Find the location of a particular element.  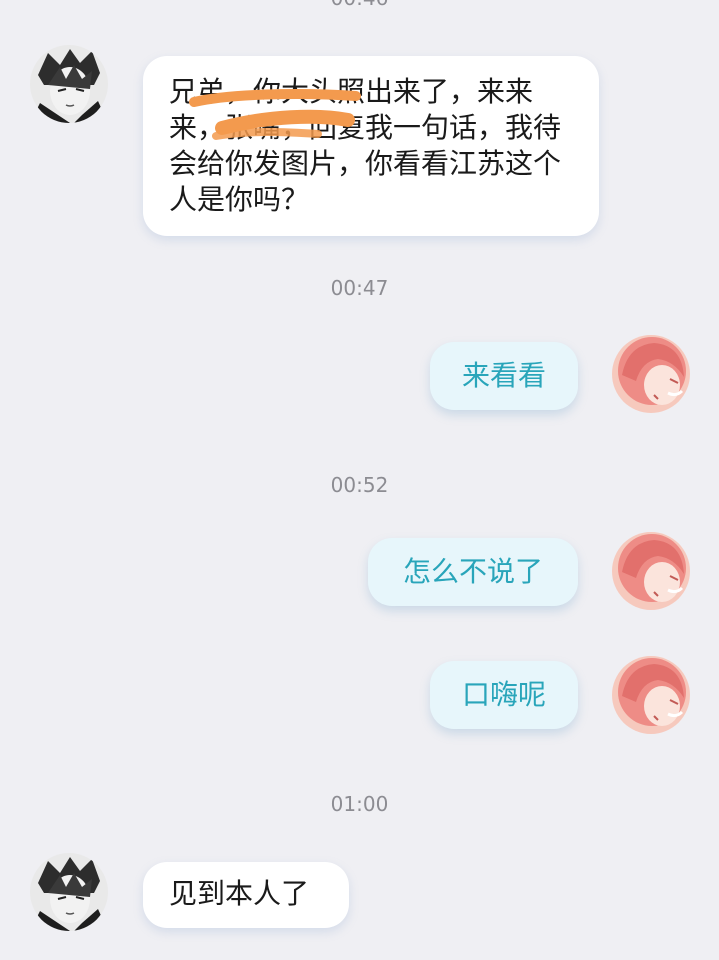

timestamp: 01:00 is located at coordinates (359, 804).